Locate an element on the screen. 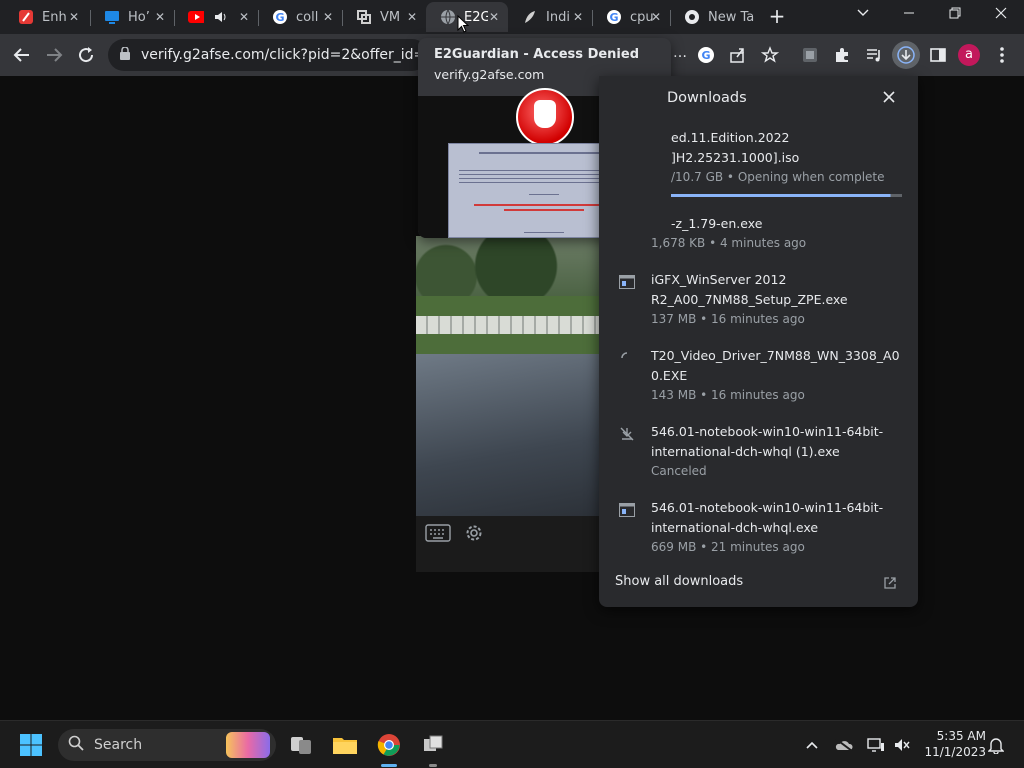 Image resolution: width=1024 pixels, height=768 pixels. tab-vm: VM ✕ is located at coordinates (384, 17).